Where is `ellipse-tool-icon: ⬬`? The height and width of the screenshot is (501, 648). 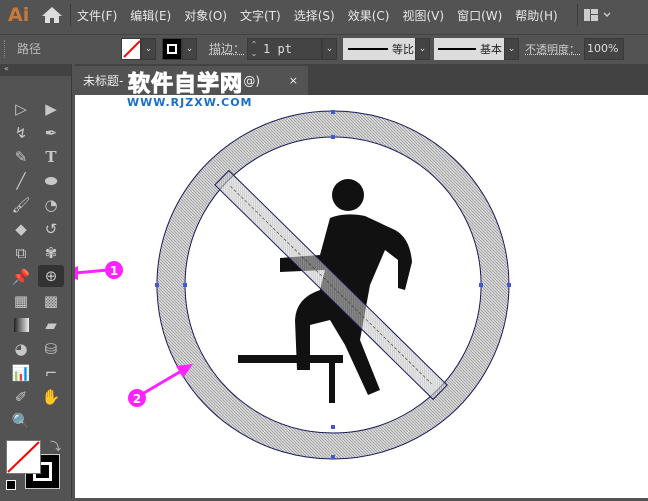 ellipse-tool-icon: ⬬ is located at coordinates (51, 181).